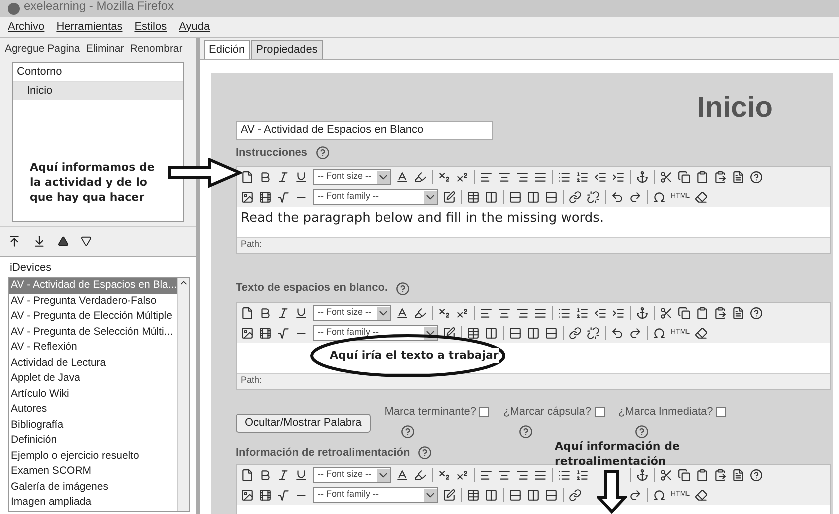 The height and width of the screenshot is (514, 839). What do you see at coordinates (93, 472) in the screenshot?
I see `idevice-item: Examen SCORM` at bounding box center [93, 472].